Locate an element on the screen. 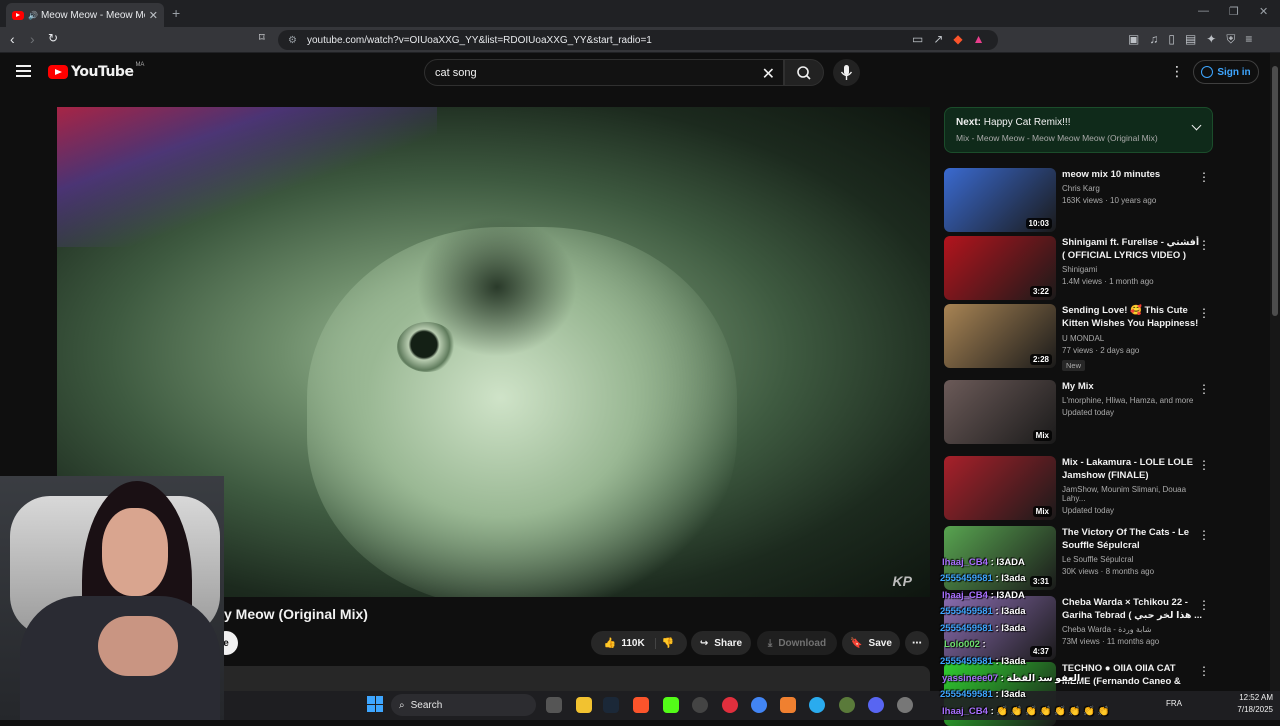  leo-icon: ✦ is located at coordinates (1211, 39).